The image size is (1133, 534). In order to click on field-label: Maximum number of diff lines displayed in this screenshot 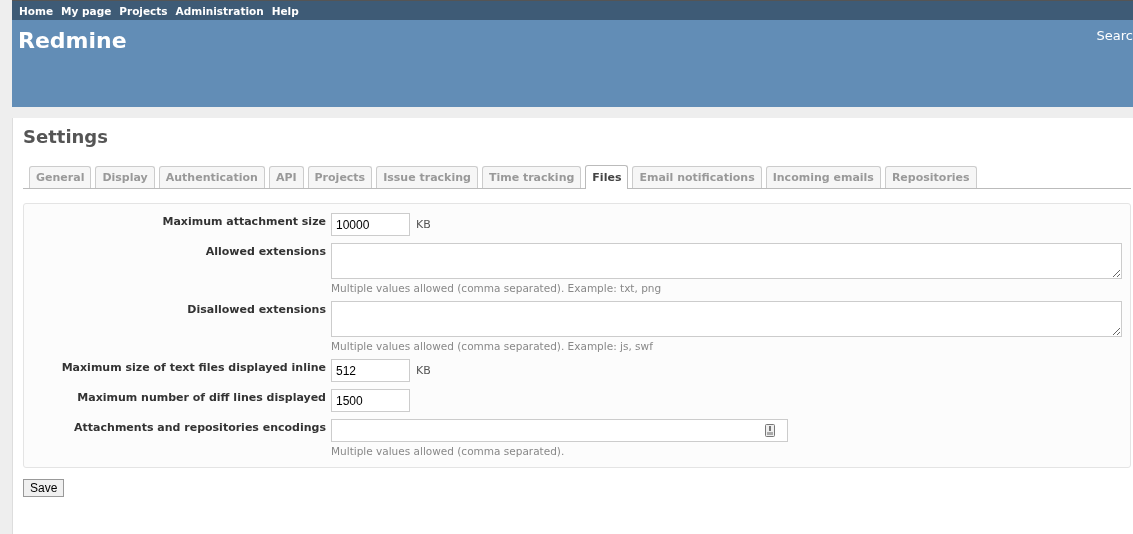, I will do `click(201, 398)`.